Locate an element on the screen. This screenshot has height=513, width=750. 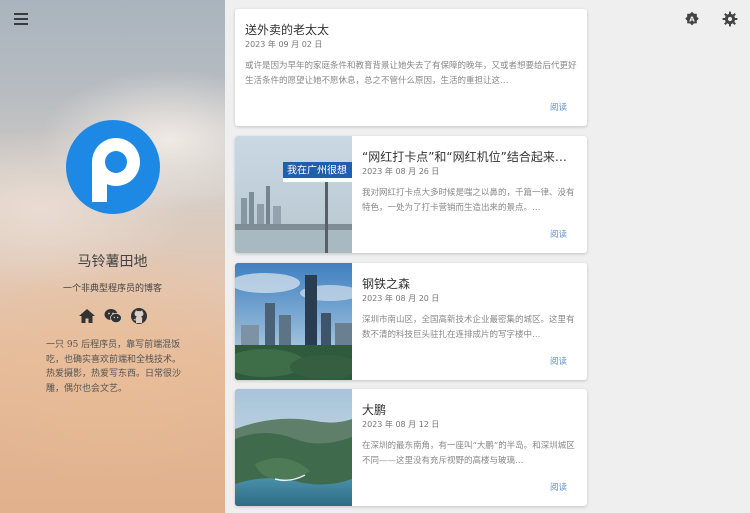
svg-text: A is located at coordinates (692, 20).